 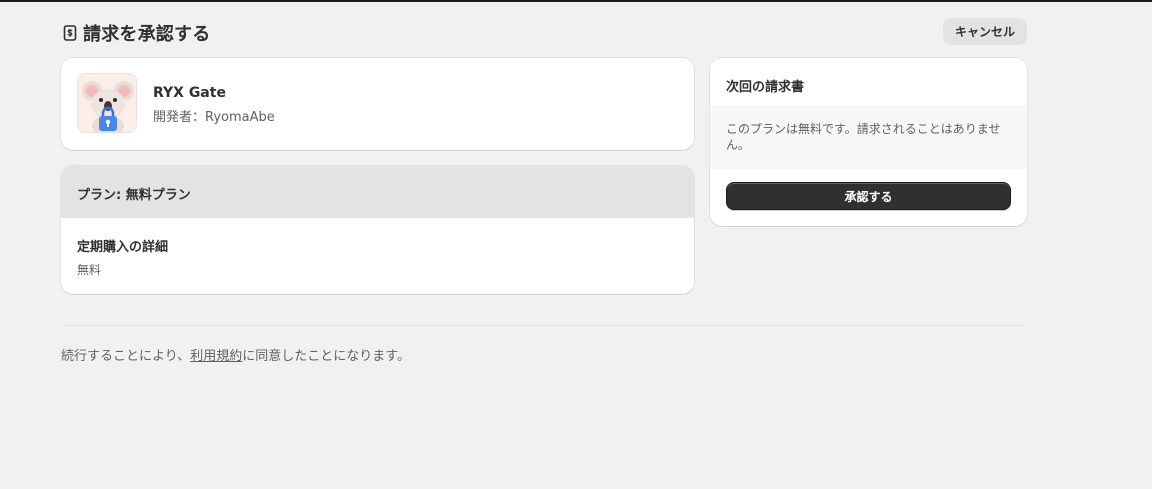 What do you see at coordinates (189, 93) in the screenshot?
I see `app-name: RYX Gate` at bounding box center [189, 93].